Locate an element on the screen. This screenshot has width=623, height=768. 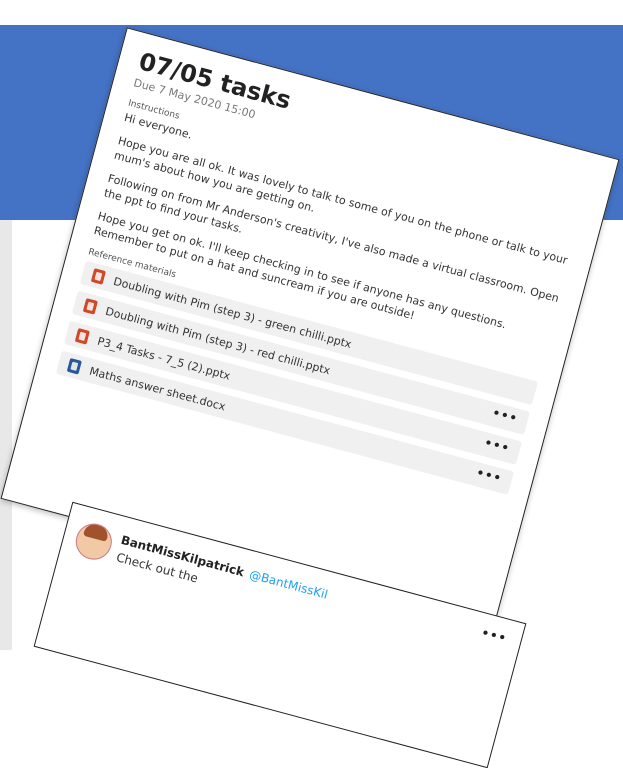
avatar is located at coordinates (93, 541).